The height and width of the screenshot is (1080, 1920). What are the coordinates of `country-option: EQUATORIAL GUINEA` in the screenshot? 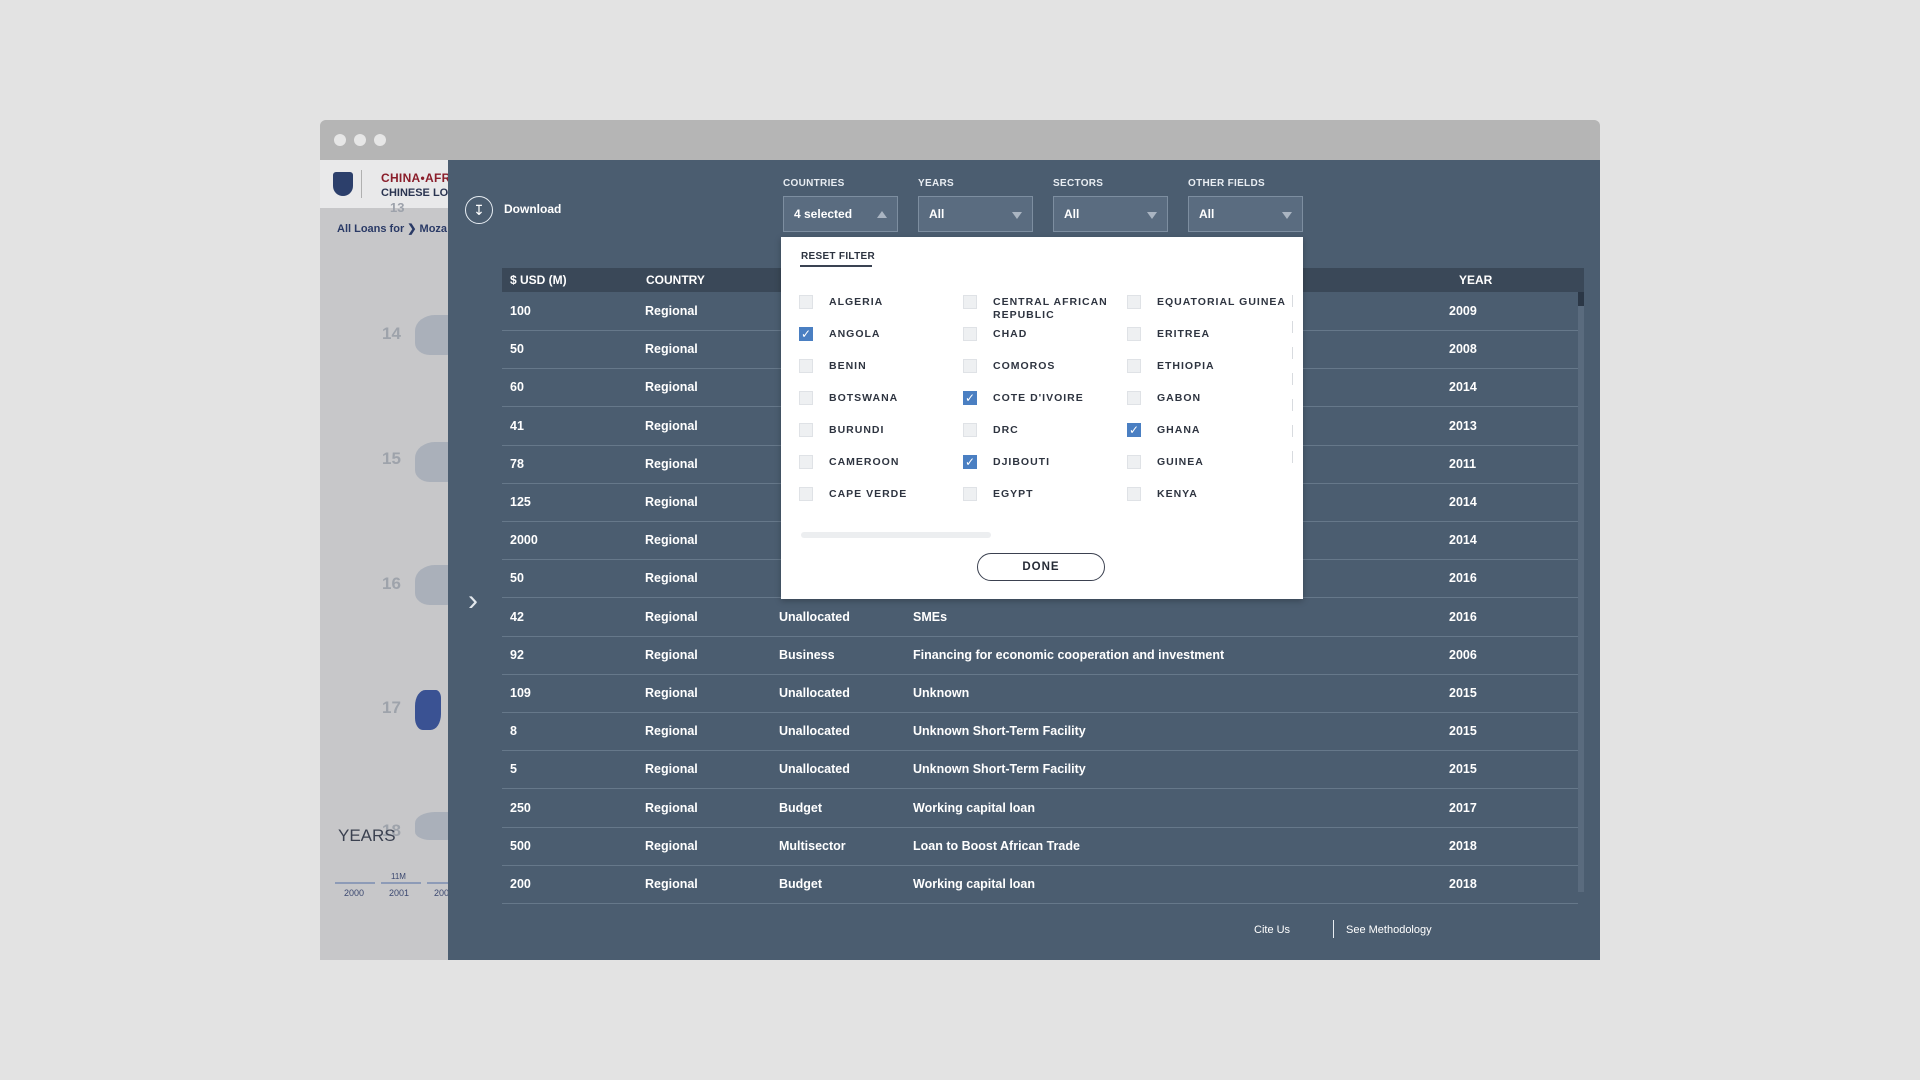 It's located at (1207, 305).